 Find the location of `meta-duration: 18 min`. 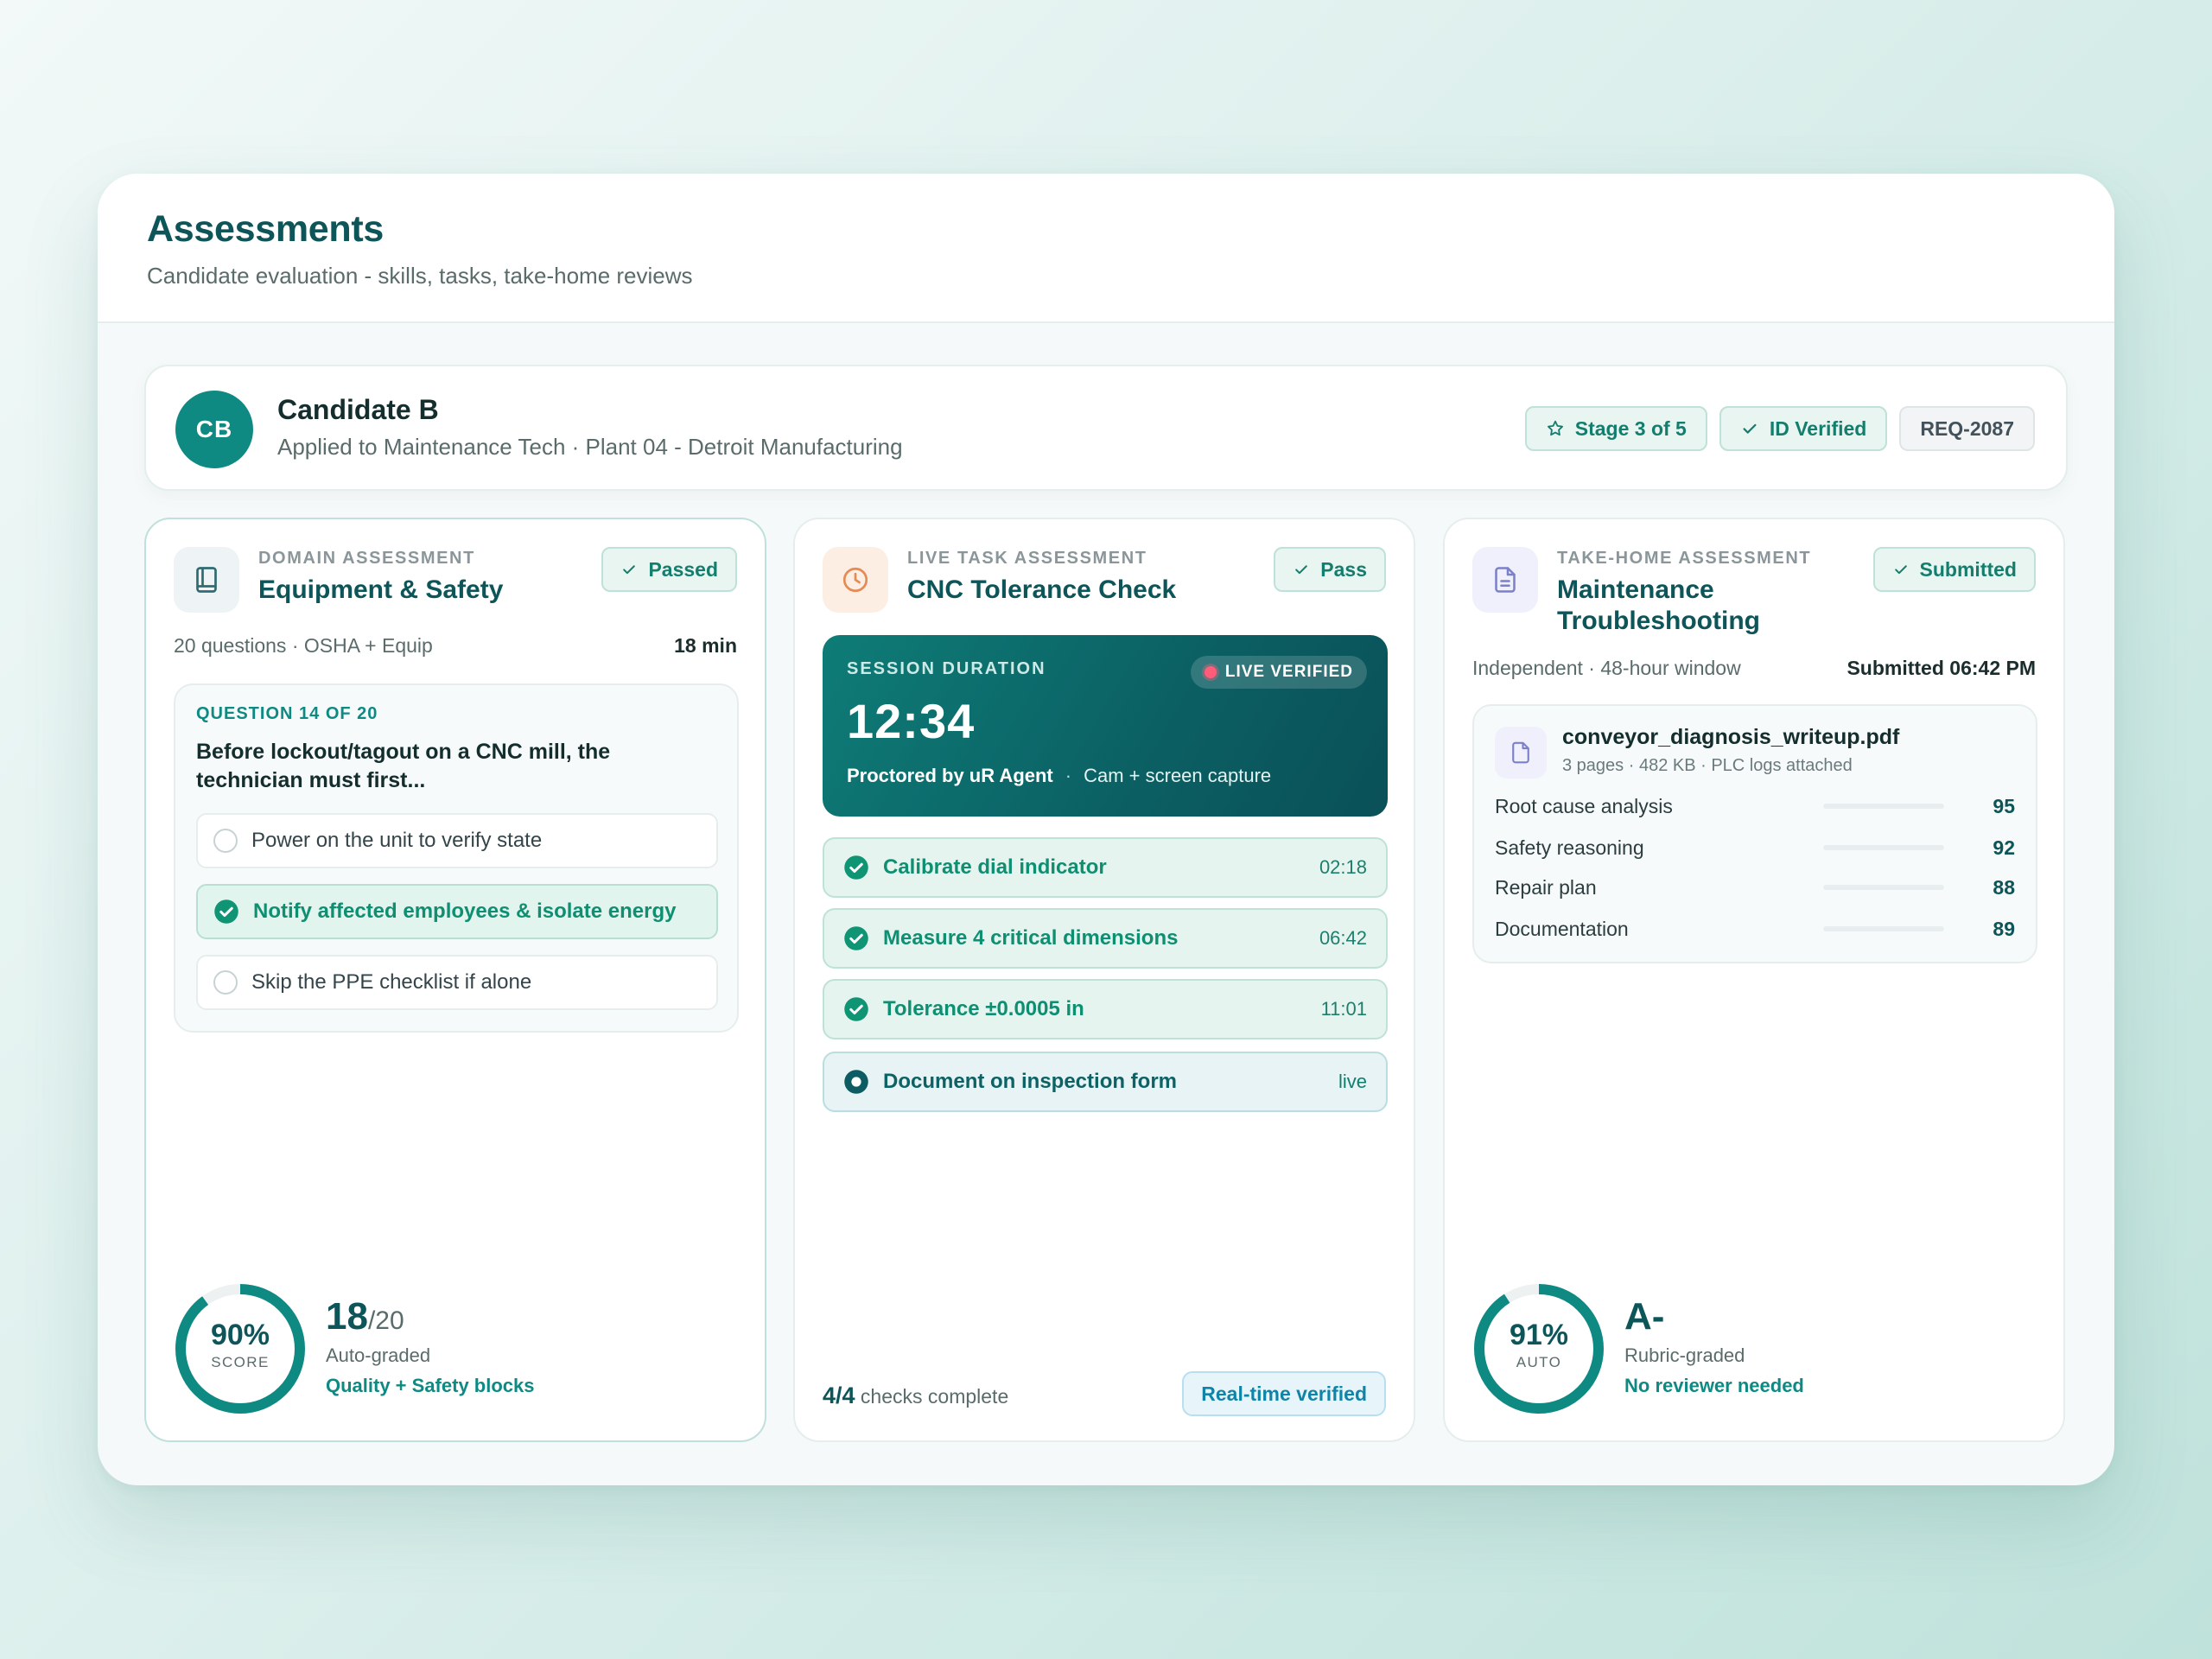

meta-duration: 18 min is located at coordinates (705, 645).